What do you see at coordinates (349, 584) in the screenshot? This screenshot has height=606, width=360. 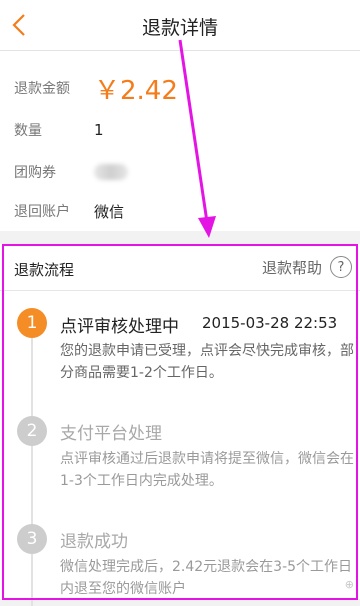 I see `watermark: ⊕` at bounding box center [349, 584].